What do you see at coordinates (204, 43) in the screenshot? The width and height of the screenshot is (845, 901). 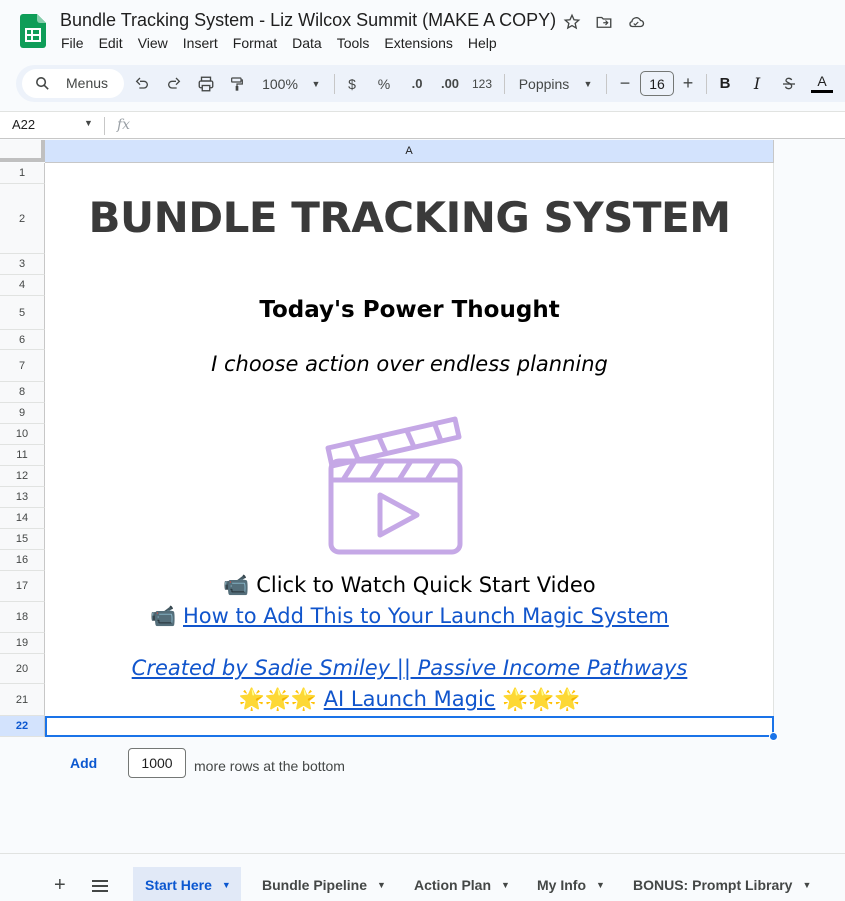 I see `menu-insert: Insert` at bounding box center [204, 43].